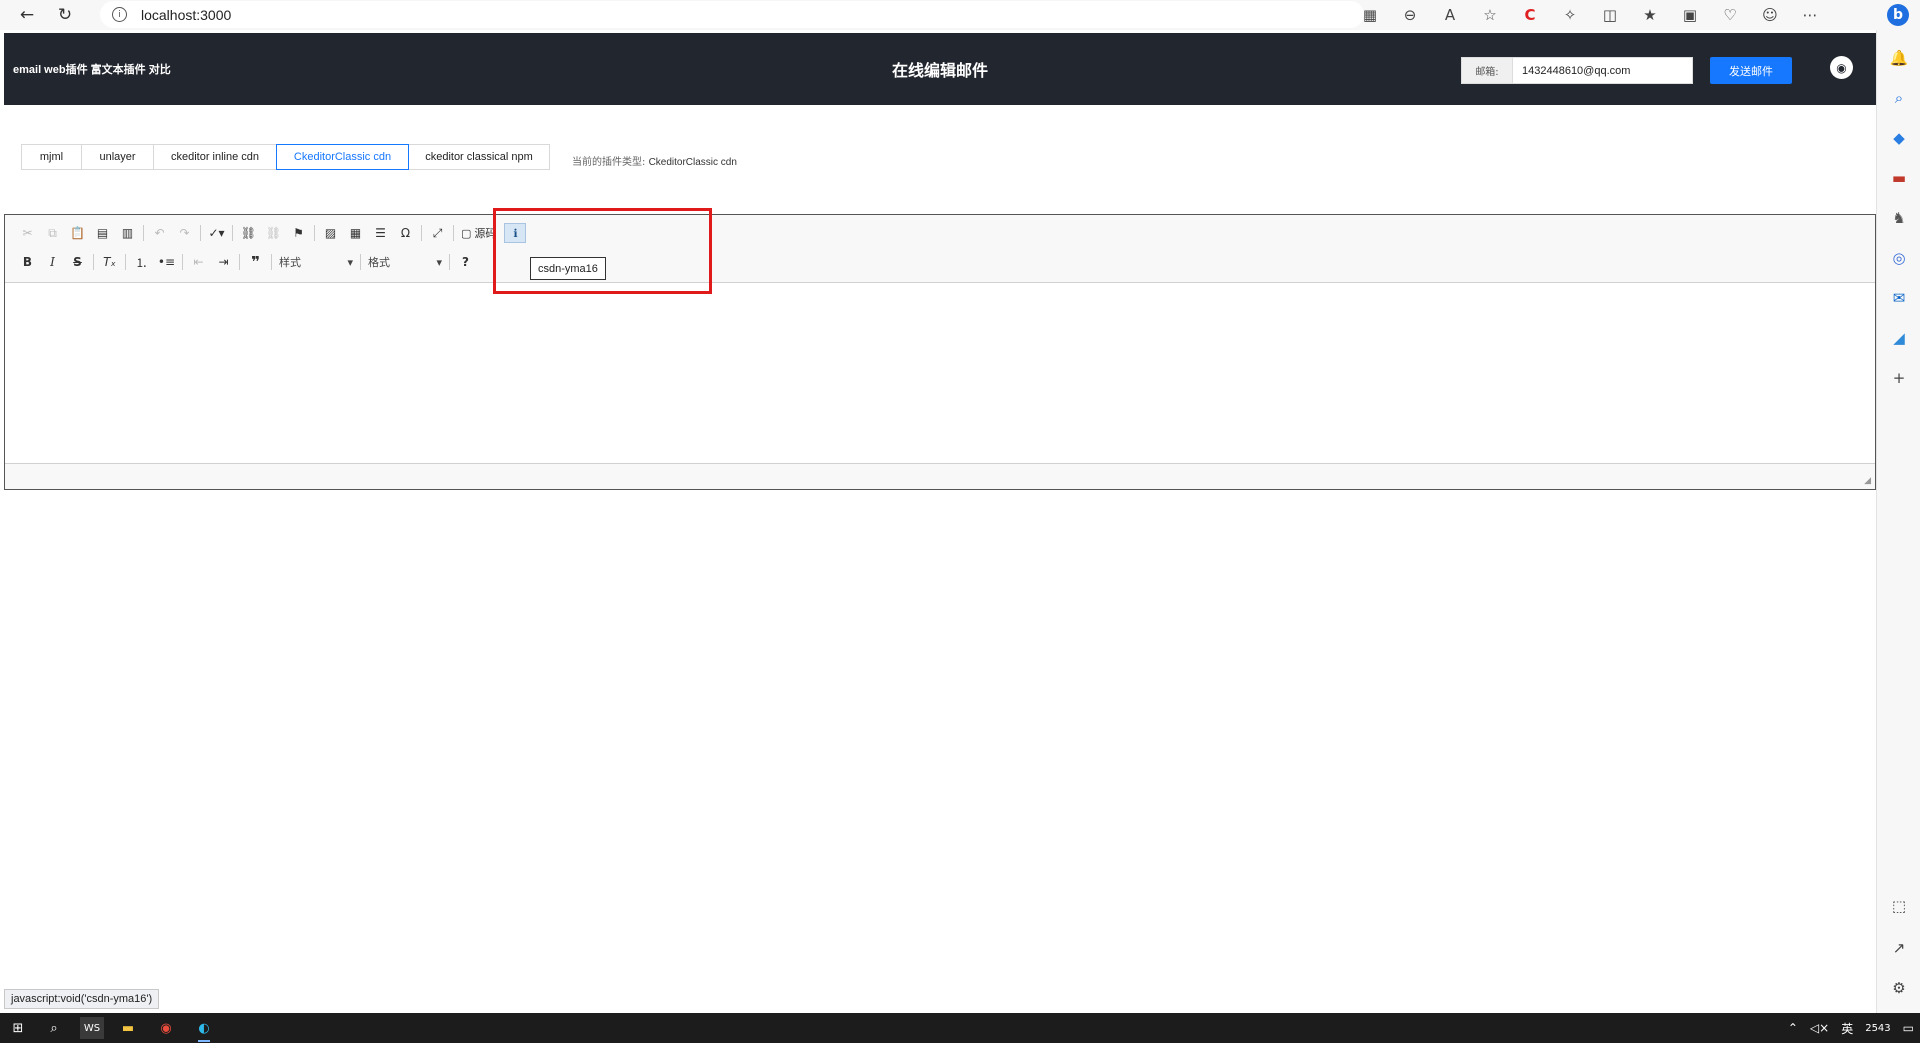 The image size is (1920, 1043). Describe the element at coordinates (1899, 138) in the screenshot. I see `shopping-icon: ◆` at that location.